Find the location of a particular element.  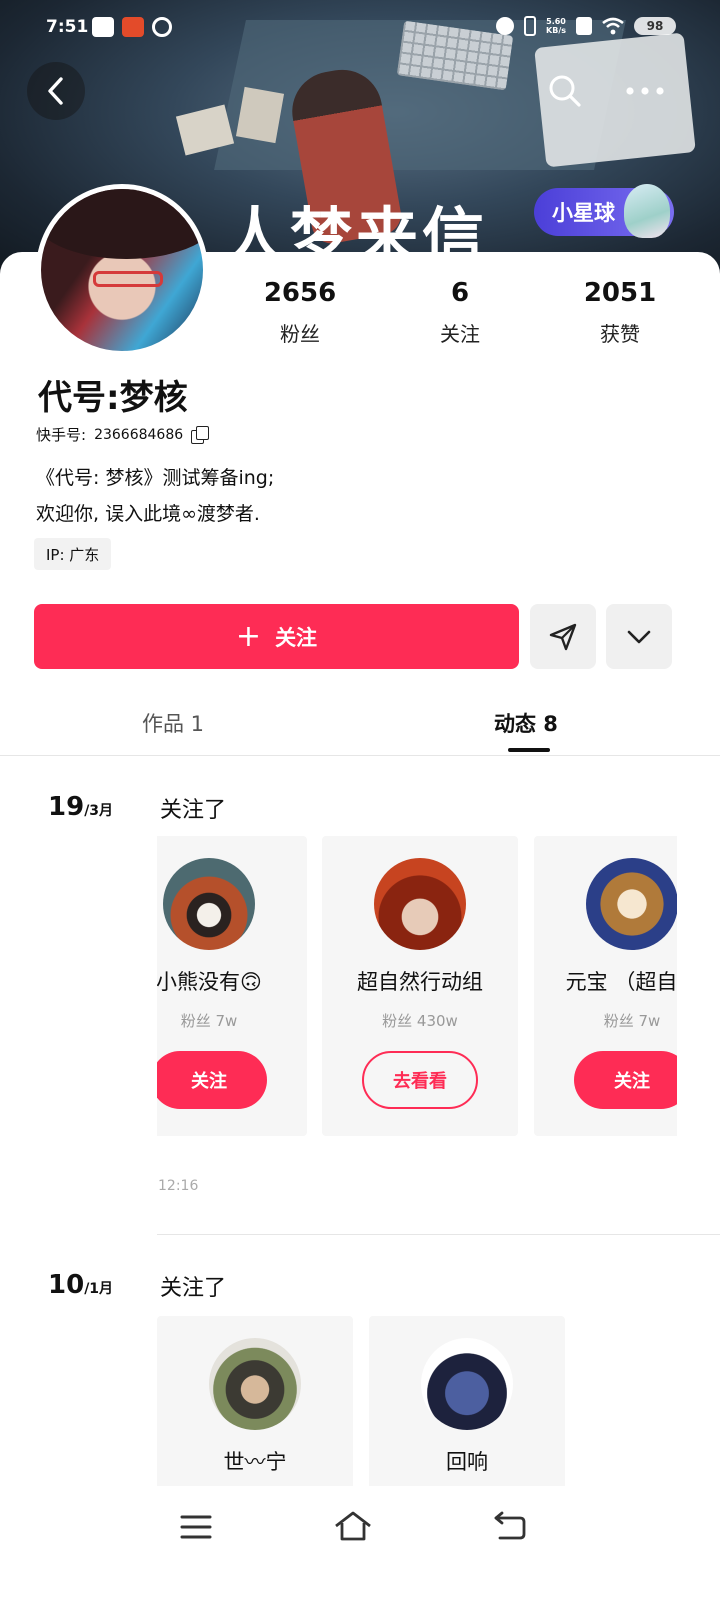

back-button is located at coordinates (56, 91).